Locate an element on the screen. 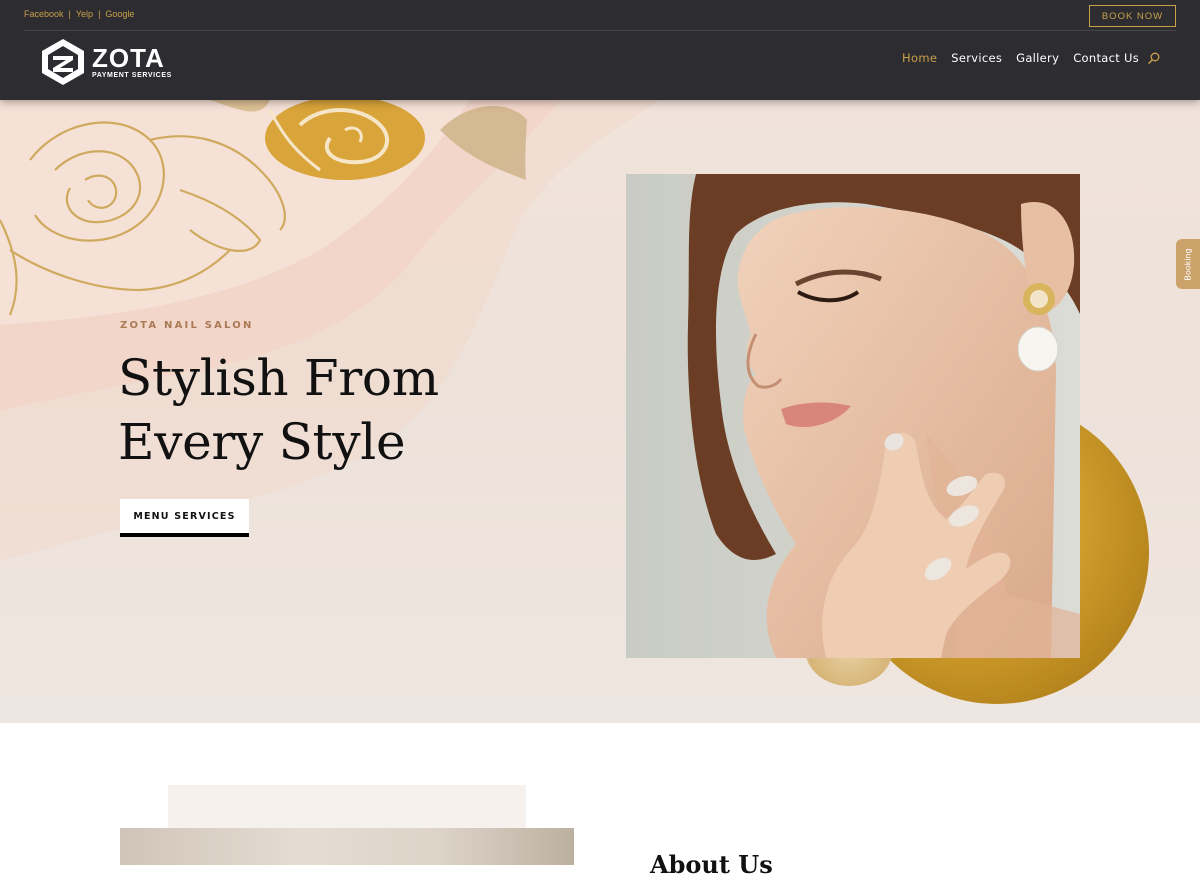 The height and width of the screenshot is (879, 1200). nav-item-gallery: Gallery is located at coordinates (1037, 58).